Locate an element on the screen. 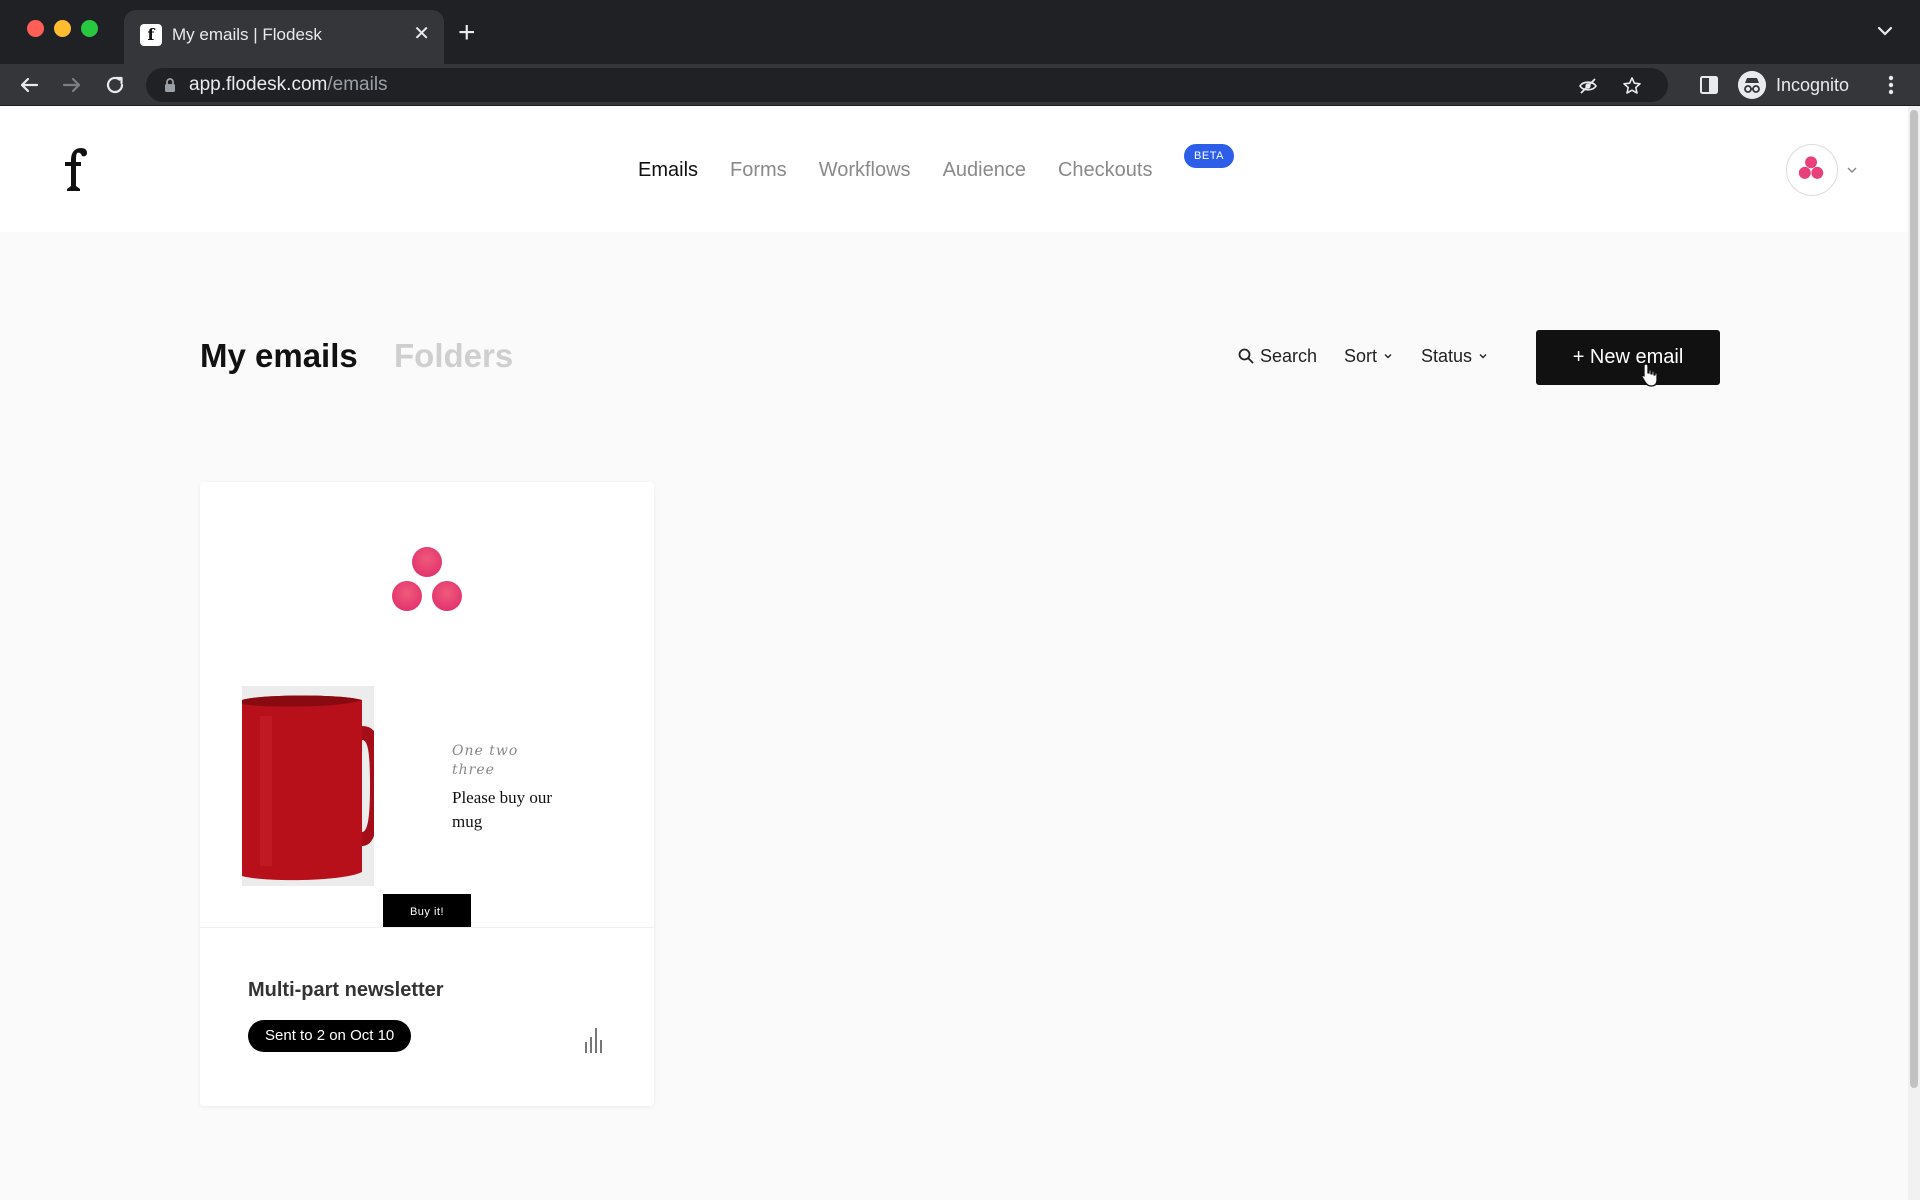 Image resolution: width=1920 pixels, height=1200 pixels. status-chevron-down-icon is located at coordinates (1483, 356).